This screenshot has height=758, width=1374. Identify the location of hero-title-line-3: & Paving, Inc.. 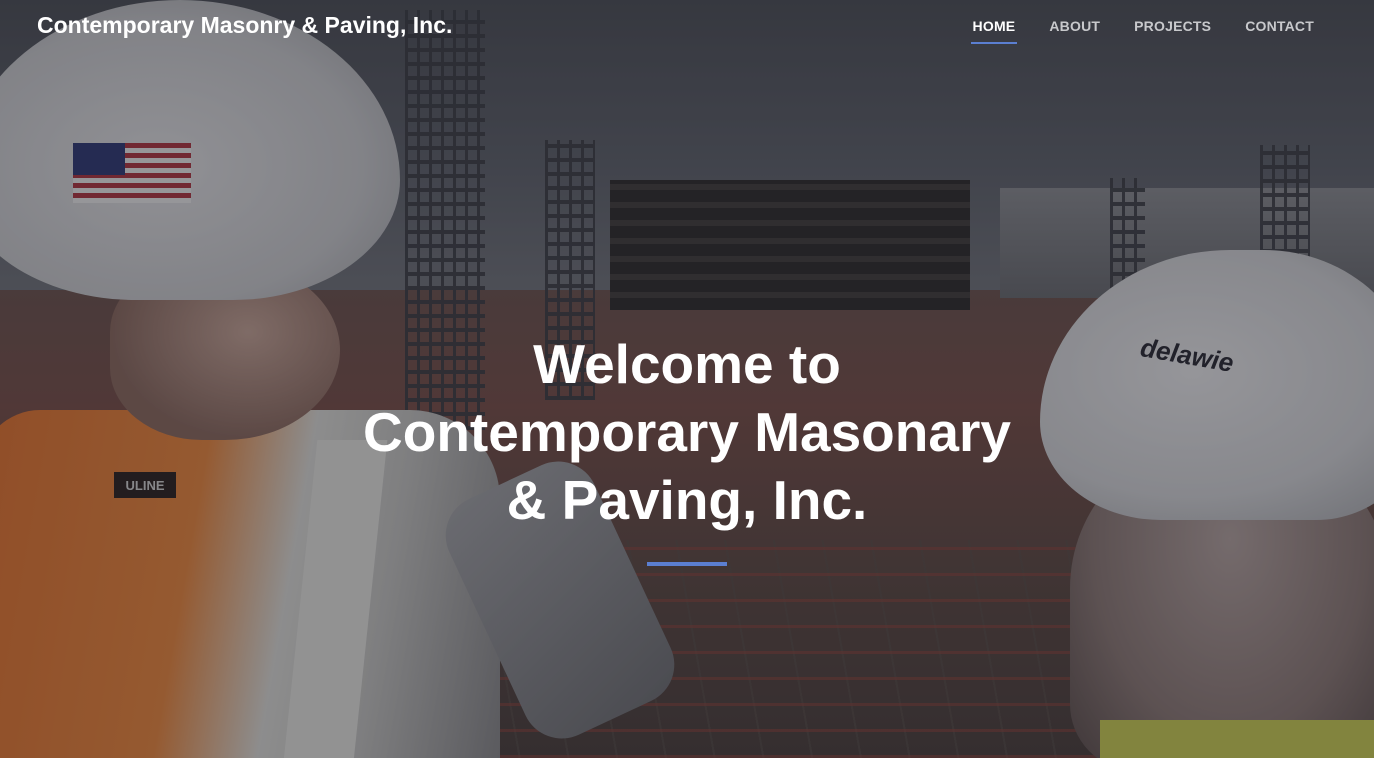
(687, 500).